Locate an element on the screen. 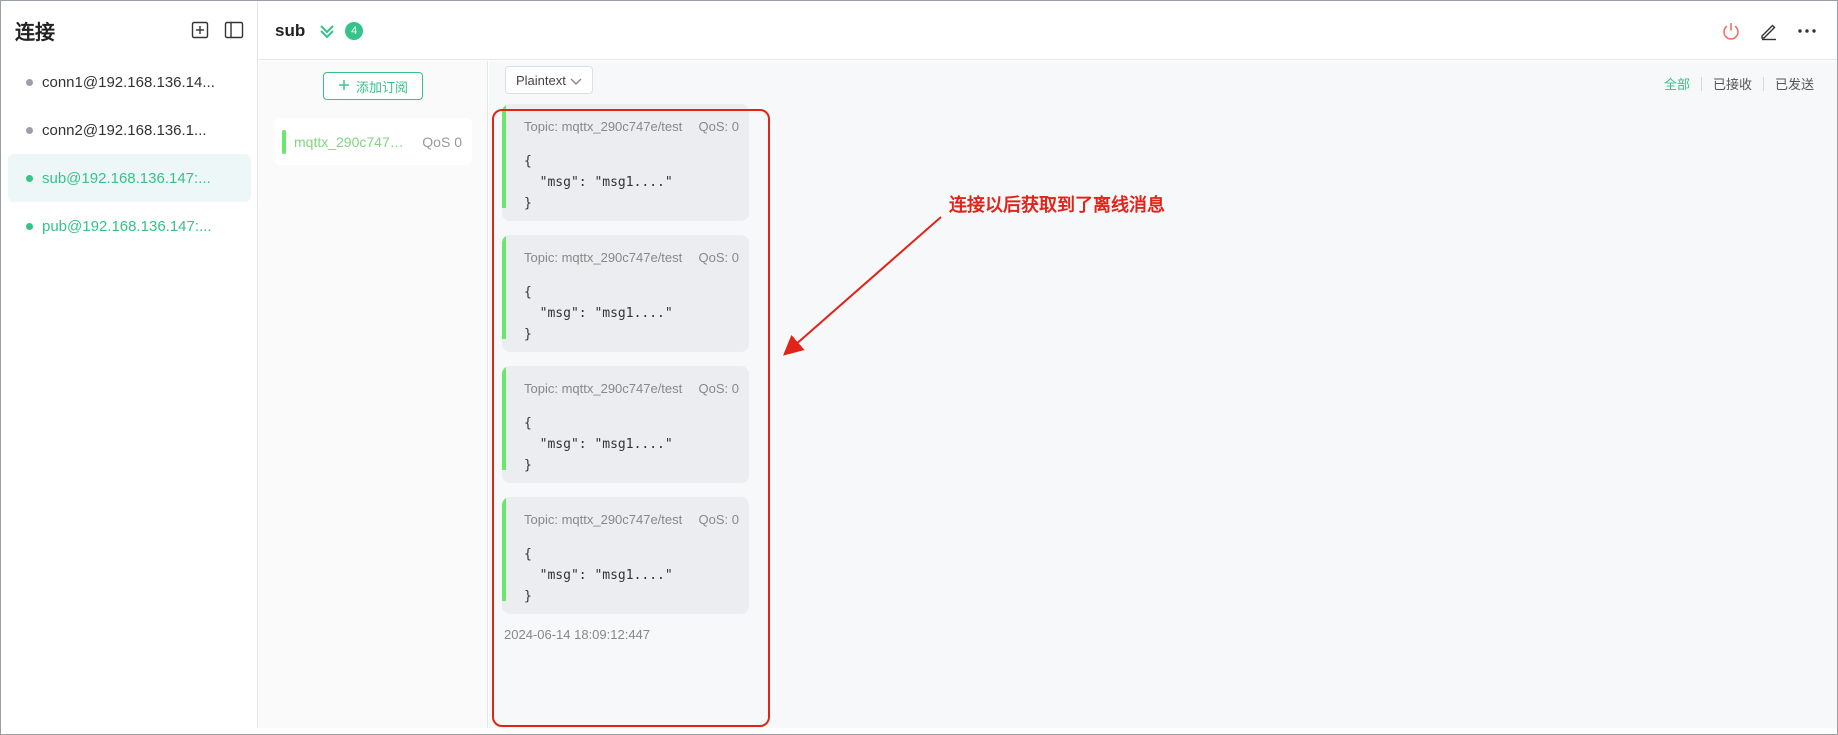 The width and height of the screenshot is (1838, 735). message-filters: 全部 已接收 已发送 is located at coordinates (1739, 83).